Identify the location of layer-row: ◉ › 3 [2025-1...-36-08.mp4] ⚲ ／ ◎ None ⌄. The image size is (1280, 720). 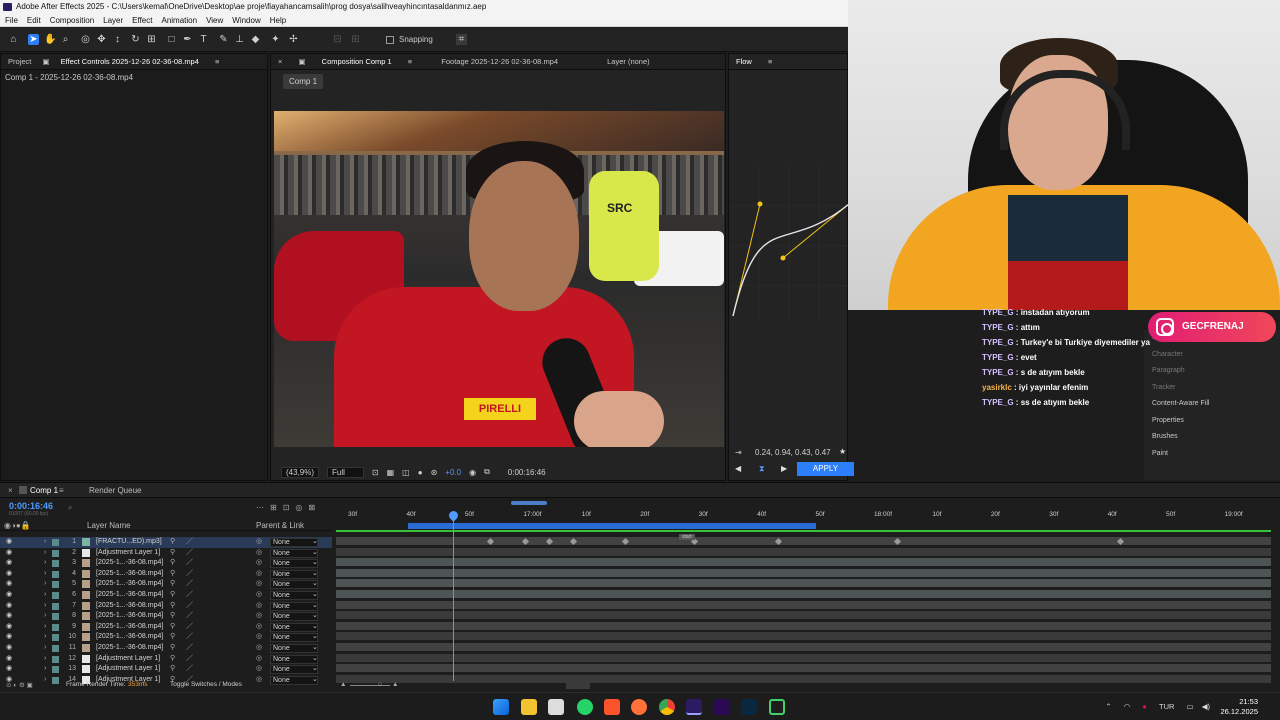
(166, 563).